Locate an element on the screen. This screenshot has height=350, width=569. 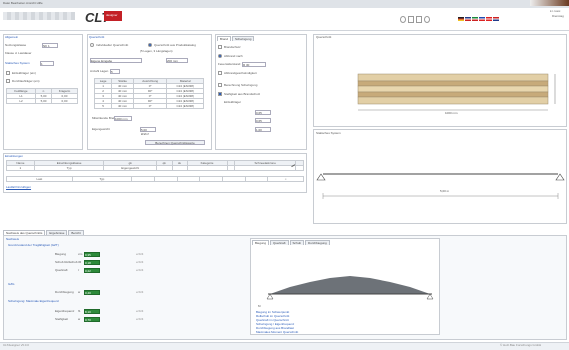
charring-rate-checkbox is located at coordinates (220, 73).